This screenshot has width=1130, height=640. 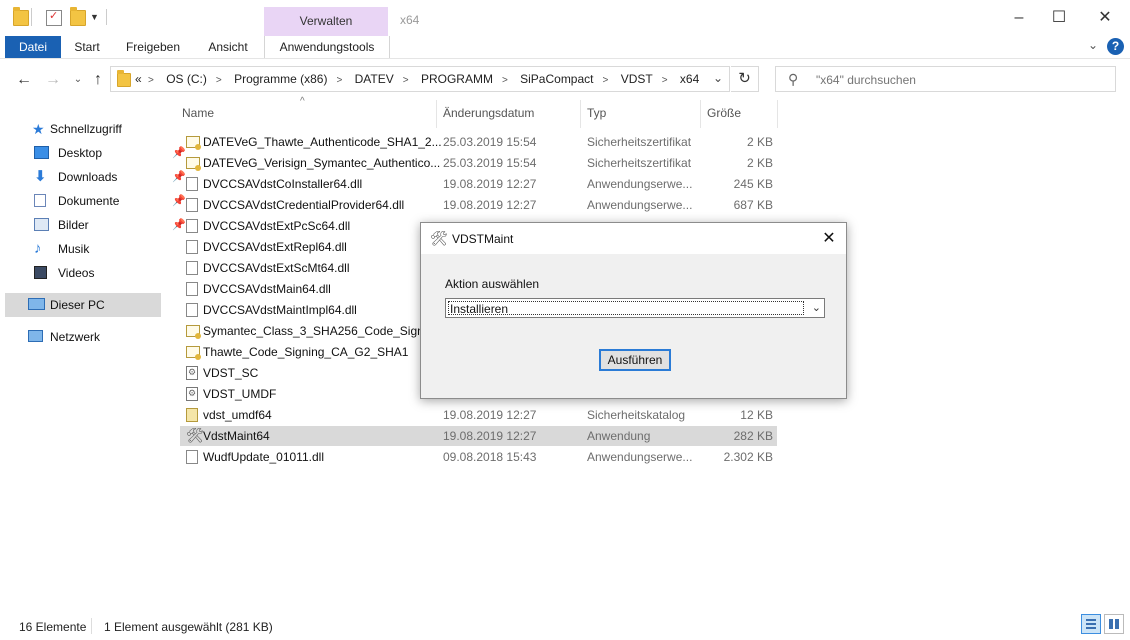 I want to click on breadcrumb-datev: DATEV, so click(x=374, y=79).